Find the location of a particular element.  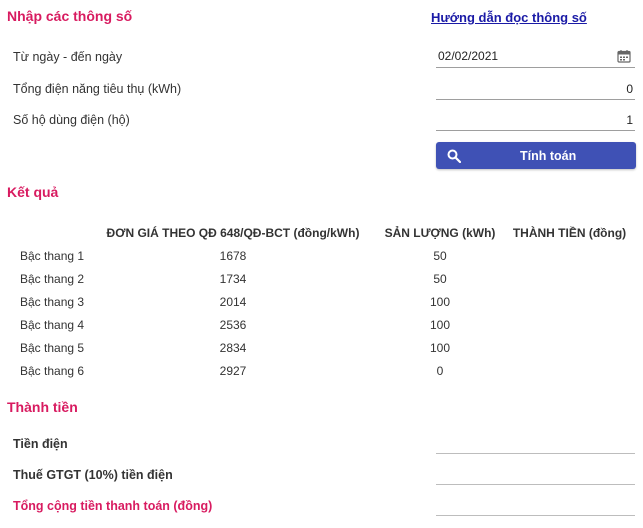

column-header-quantity: SẢN LƯỢNG (kWh) is located at coordinates (440, 233).